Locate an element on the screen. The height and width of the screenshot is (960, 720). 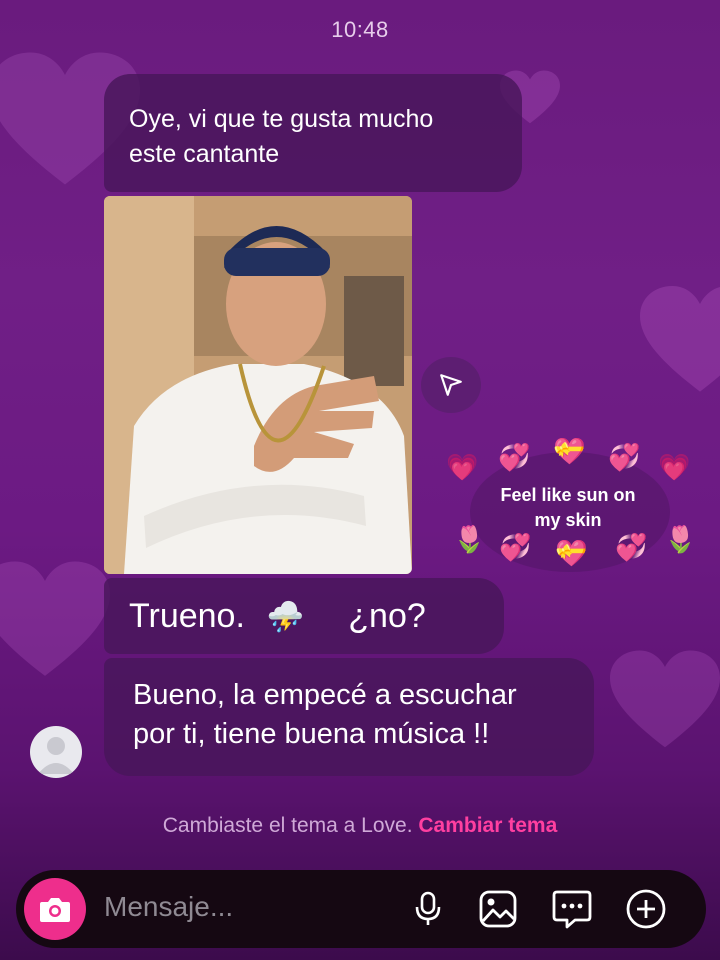
gallery-icon is located at coordinates (498, 909).